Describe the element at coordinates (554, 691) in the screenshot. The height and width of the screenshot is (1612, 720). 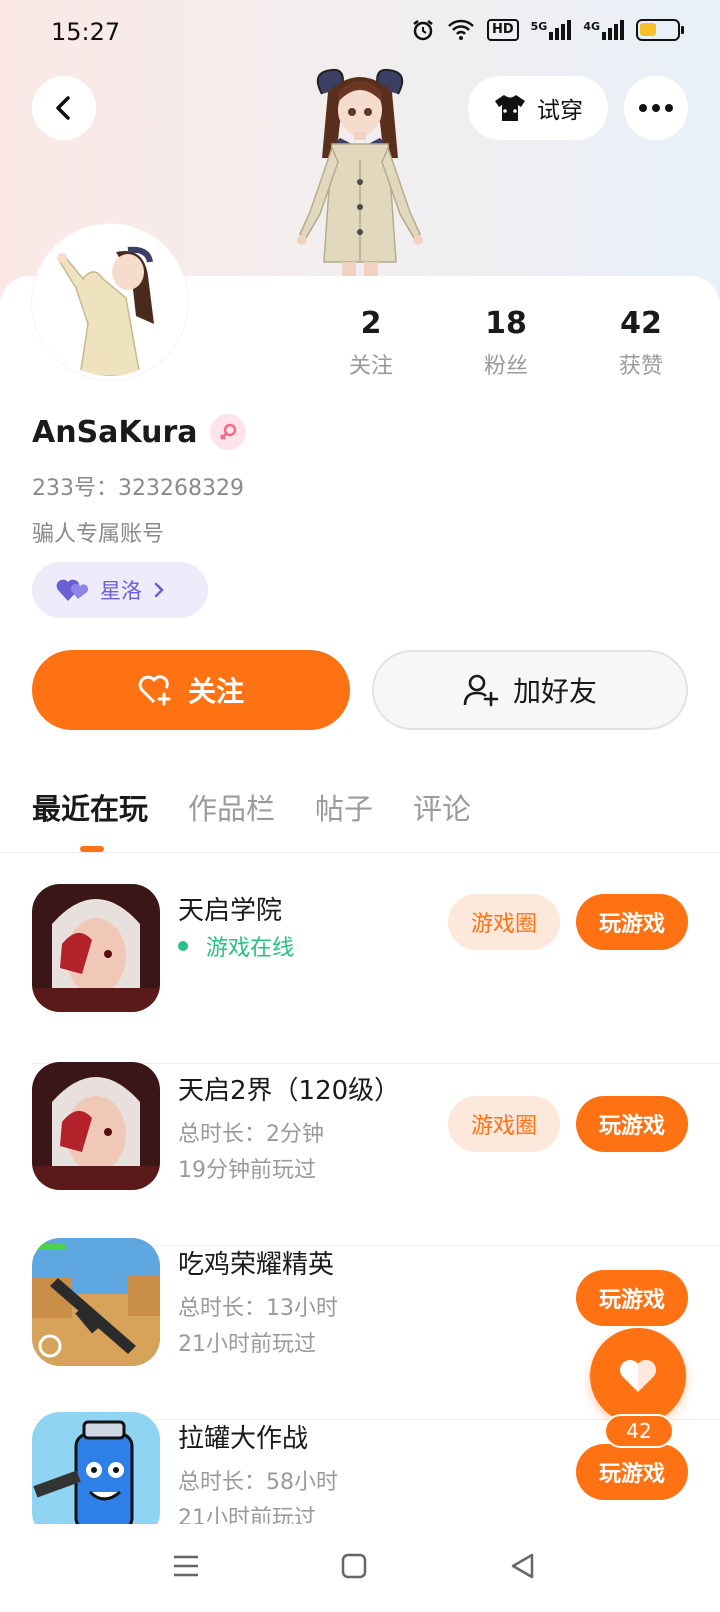
I see `add-friend-label: 加好友` at that location.